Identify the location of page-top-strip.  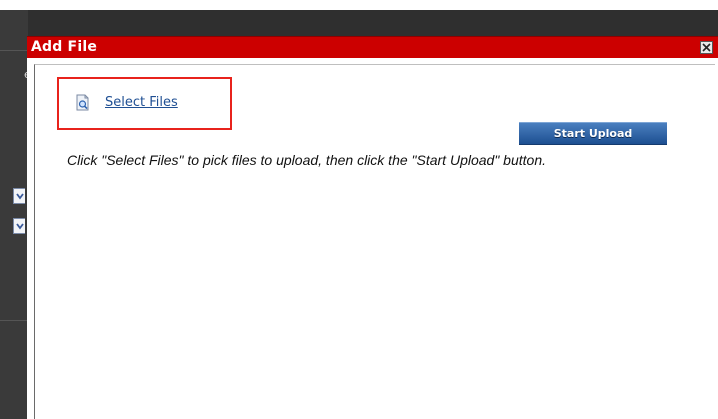
(359, 5).